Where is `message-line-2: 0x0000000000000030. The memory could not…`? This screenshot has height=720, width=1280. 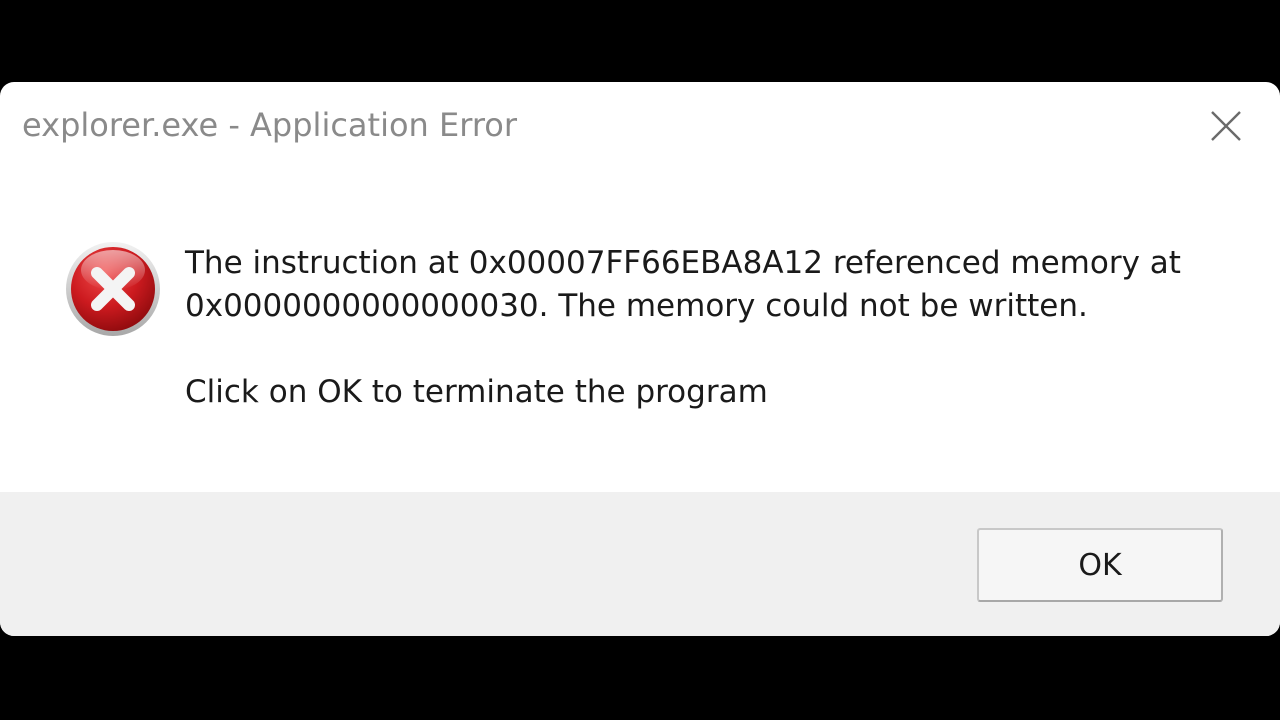 message-line-2: 0x0000000000000030. The memory could not… is located at coordinates (636, 306).